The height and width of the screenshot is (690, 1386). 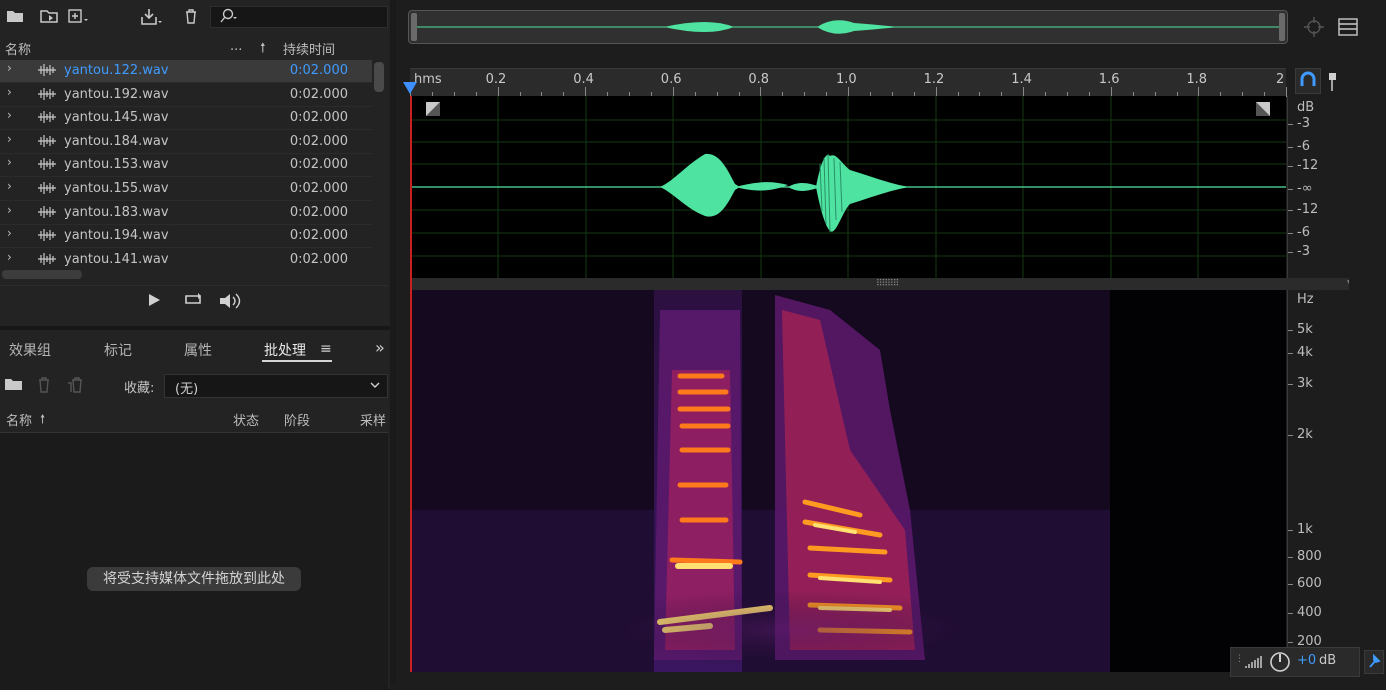 I want to click on fade-in-handle, so click(x=433, y=109).